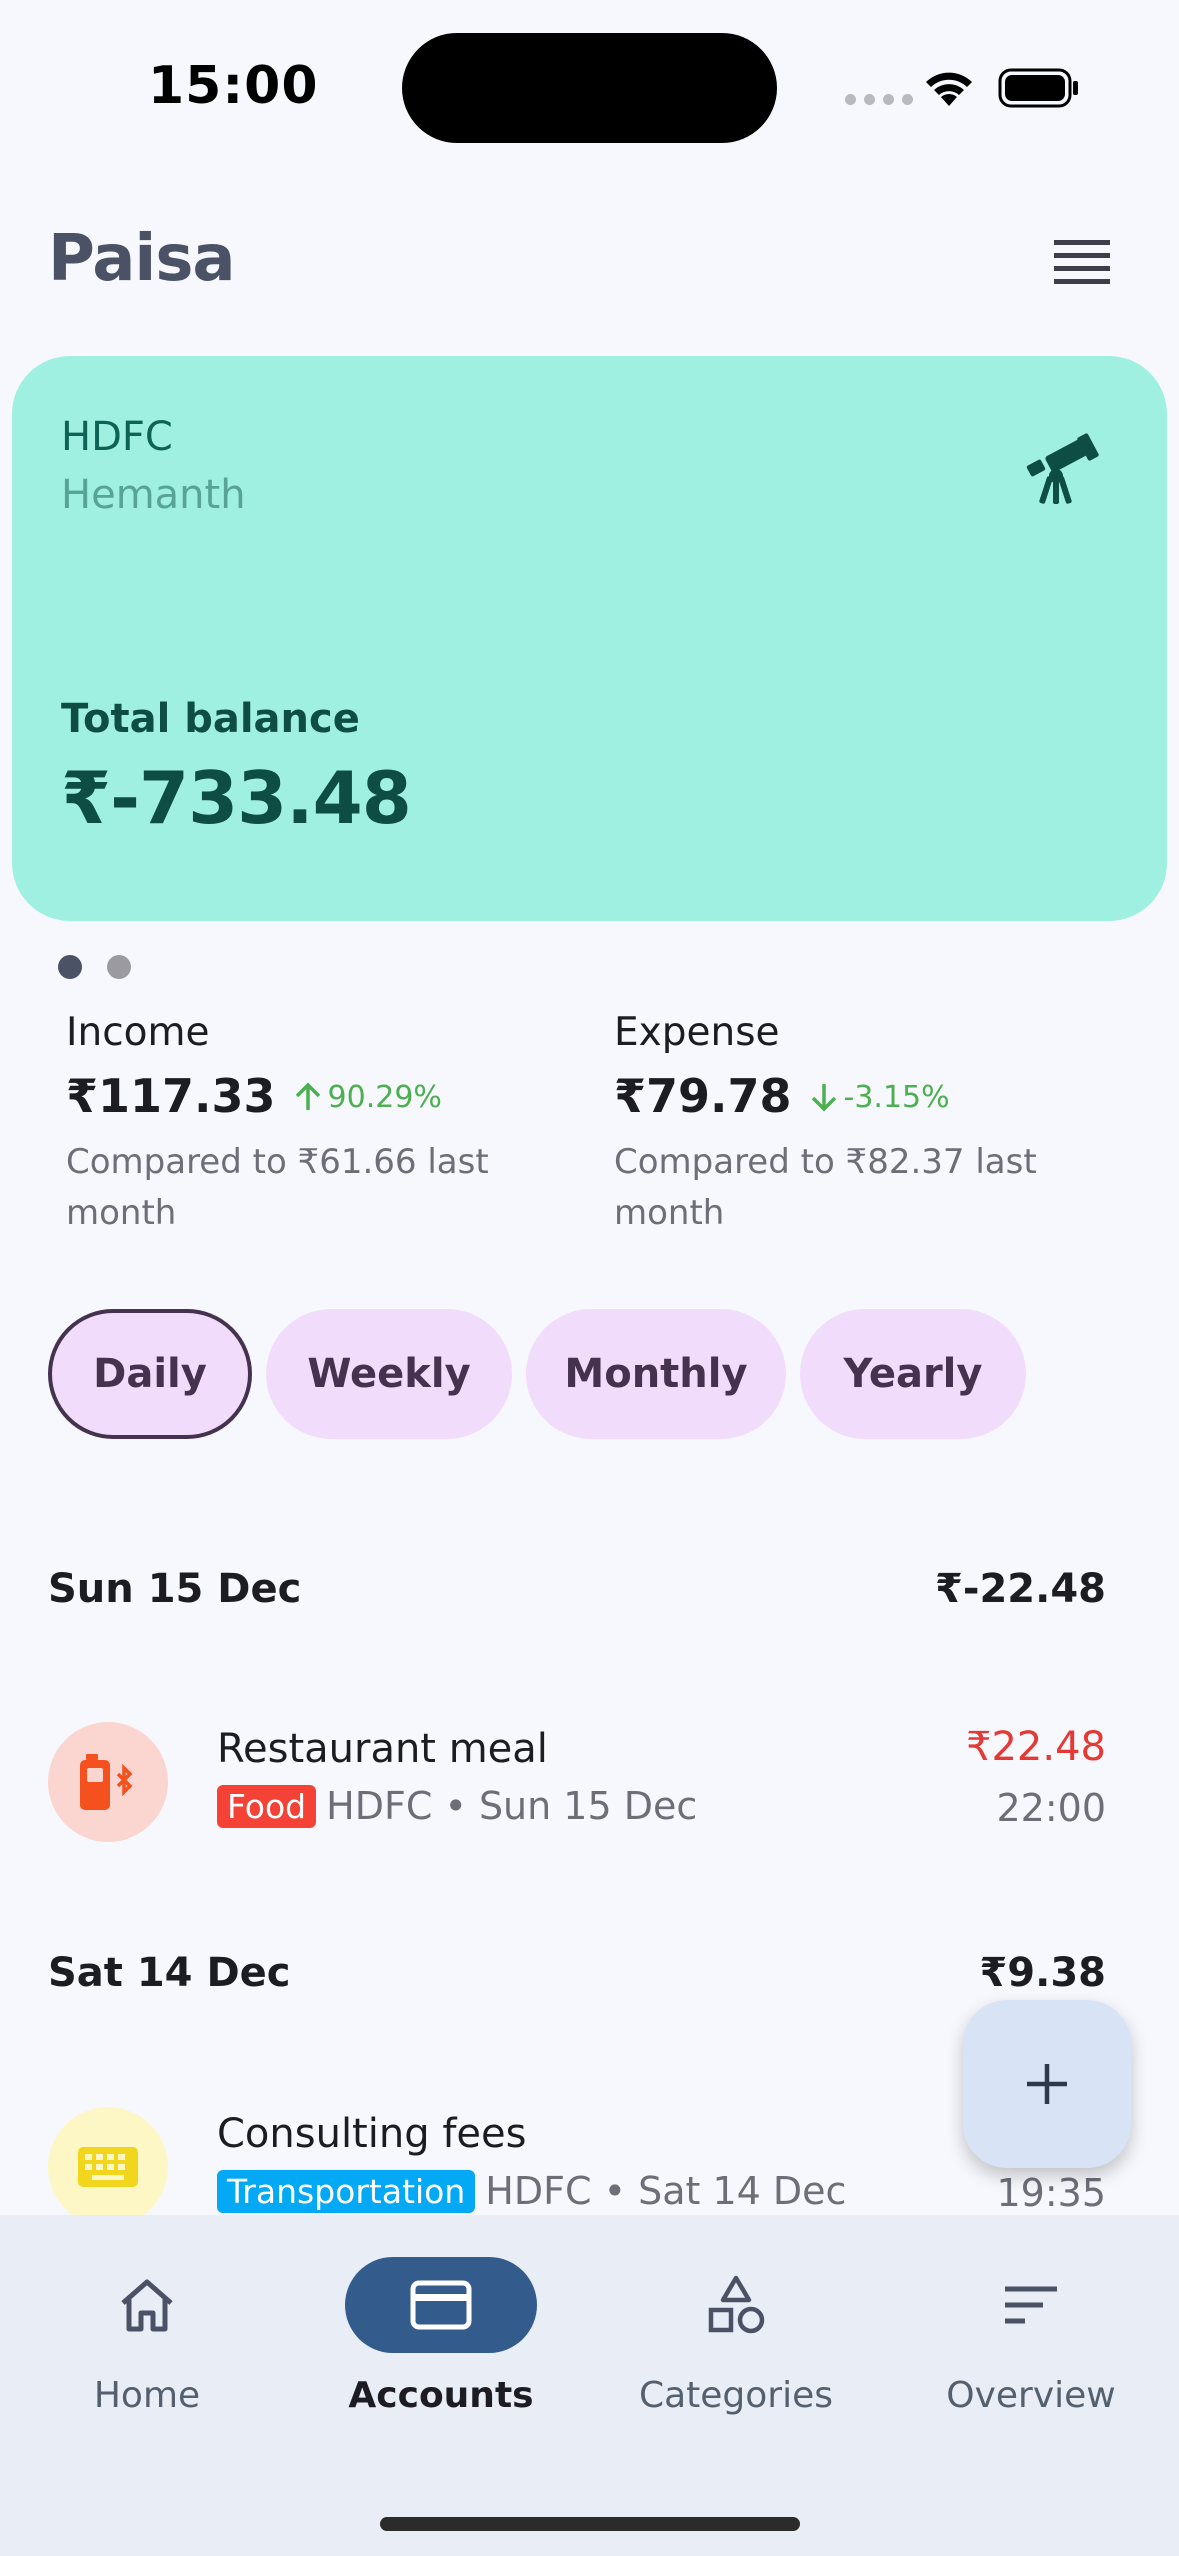  I want to click on chip-yearly: Yearly, so click(913, 1374).